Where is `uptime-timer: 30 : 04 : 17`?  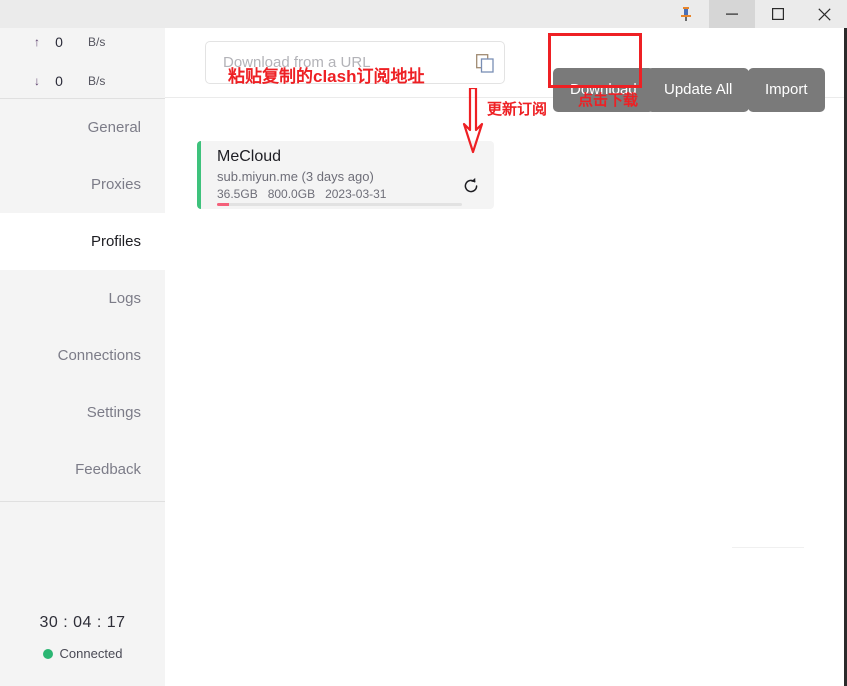 uptime-timer: 30 : 04 : 17 is located at coordinates (82, 622).